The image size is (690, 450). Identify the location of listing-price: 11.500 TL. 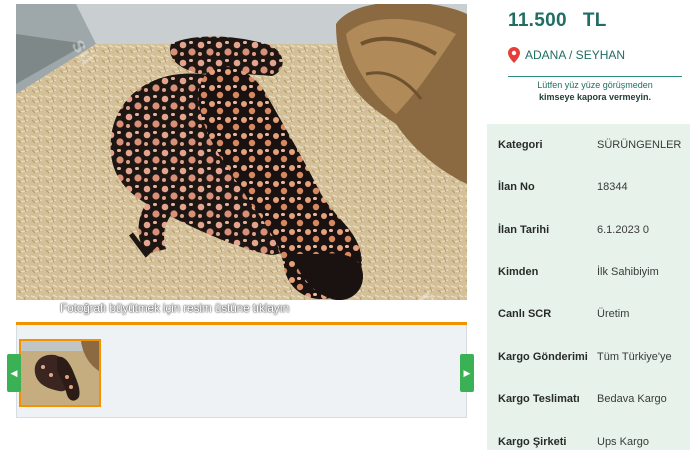
(557, 21).